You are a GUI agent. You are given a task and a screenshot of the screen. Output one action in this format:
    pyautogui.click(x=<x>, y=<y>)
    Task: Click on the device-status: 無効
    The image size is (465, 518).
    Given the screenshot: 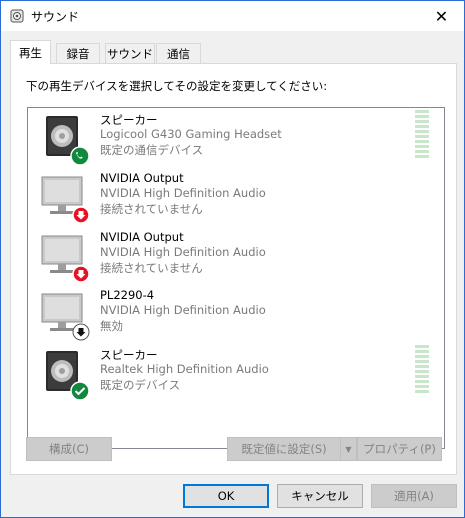 What is the action you would take?
    pyautogui.click(x=111, y=326)
    